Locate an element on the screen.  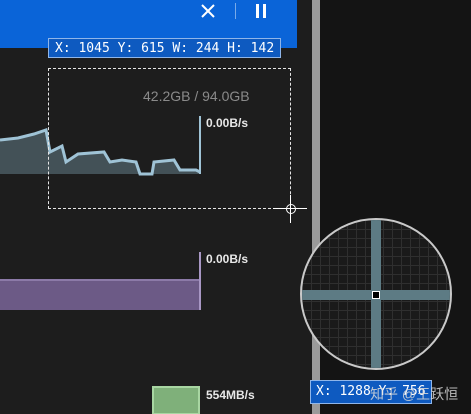
watermark-text: 知乎 @王跃恒 is located at coordinates (414, 394).